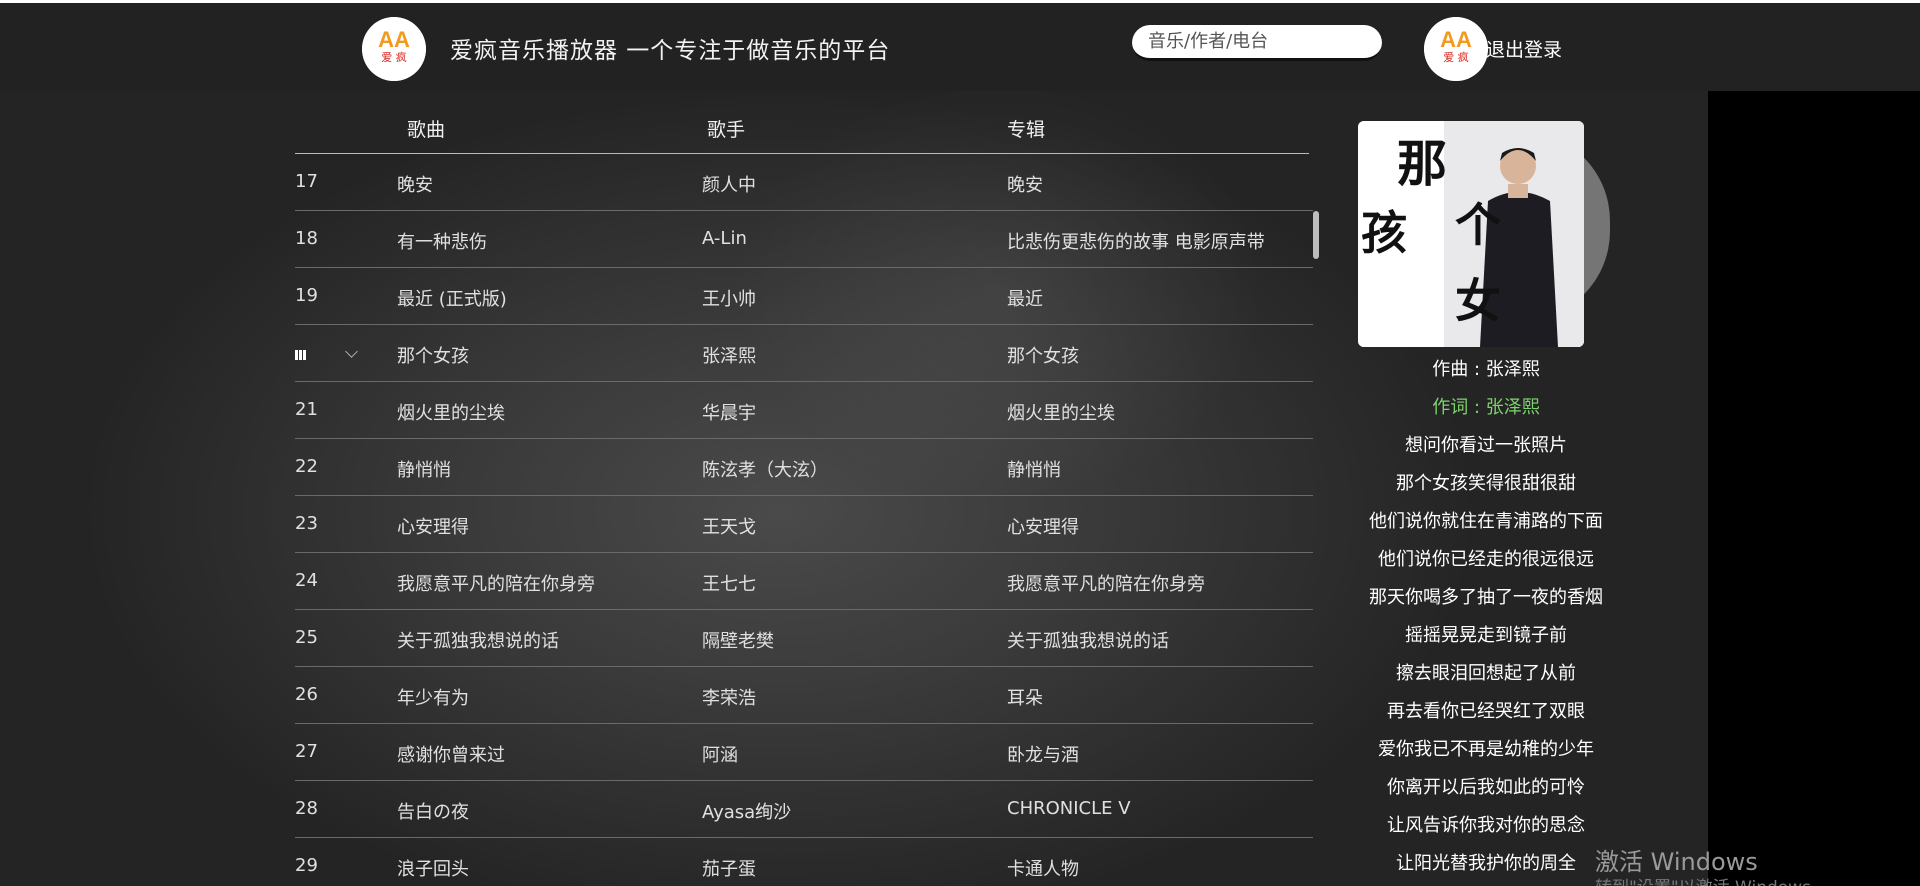 The image size is (1920, 886). Describe the element at coordinates (720, 754) in the screenshot. I see `singer-name: 阿涵` at that location.